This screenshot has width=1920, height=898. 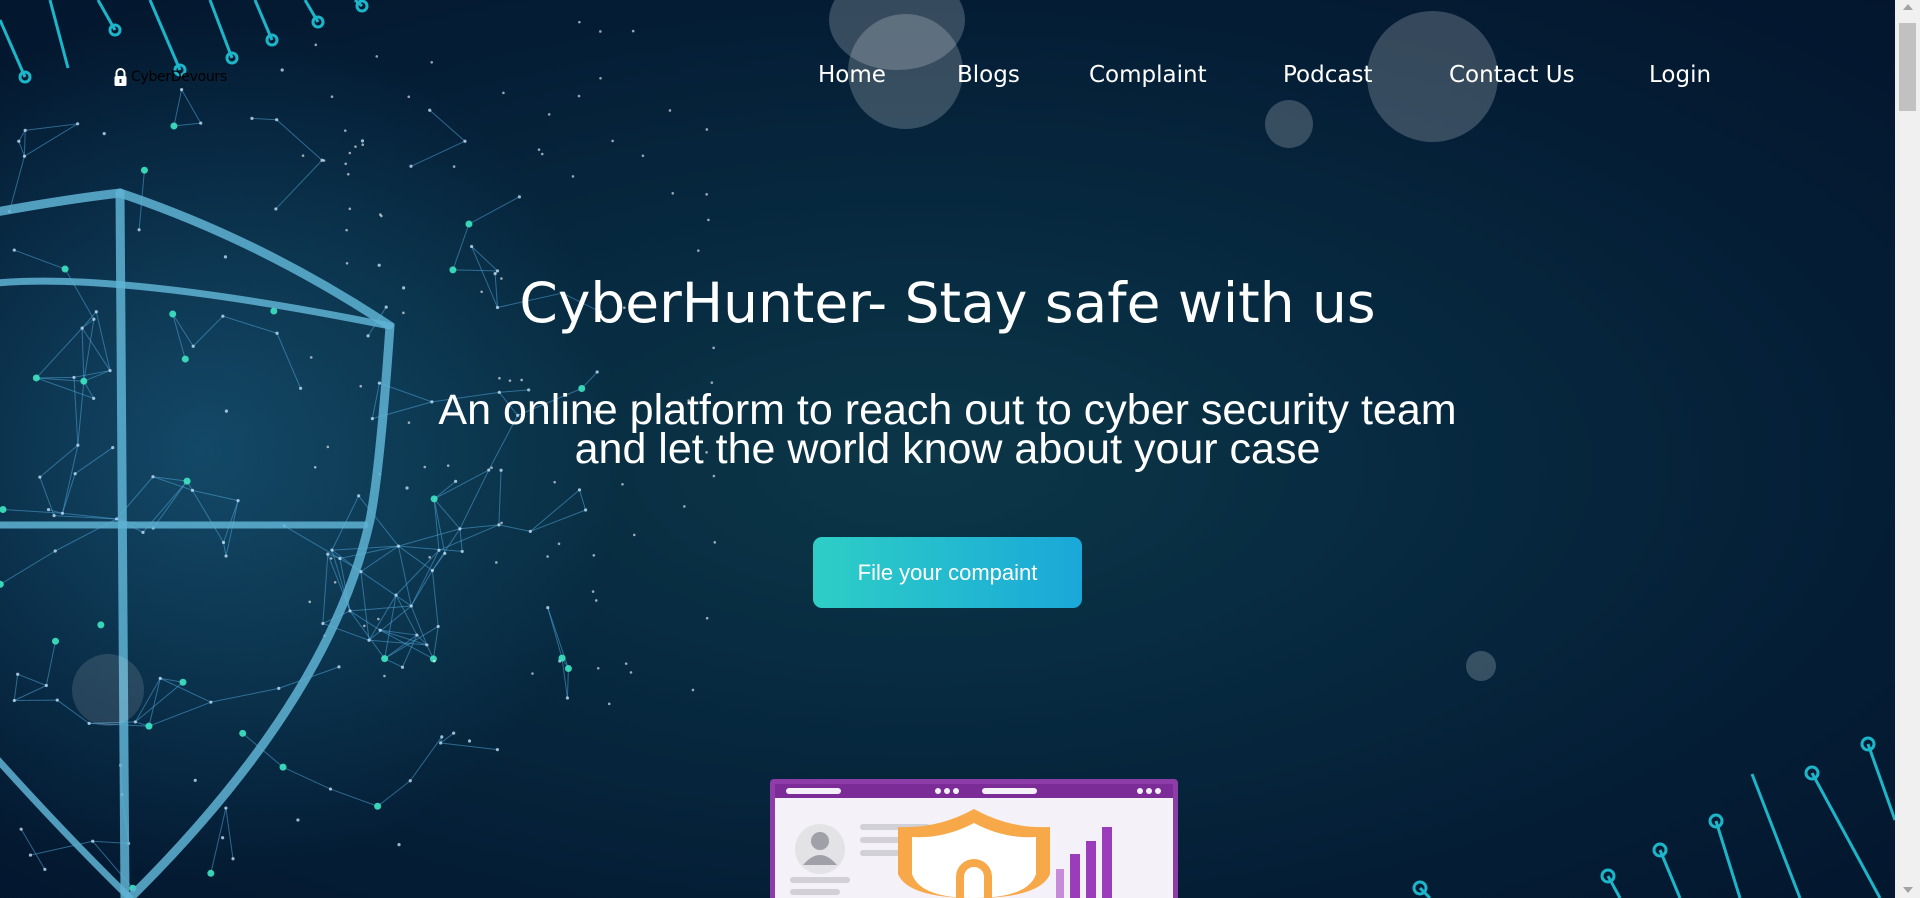 What do you see at coordinates (1907, 67) in the screenshot?
I see `scrollbar-thumb` at bounding box center [1907, 67].